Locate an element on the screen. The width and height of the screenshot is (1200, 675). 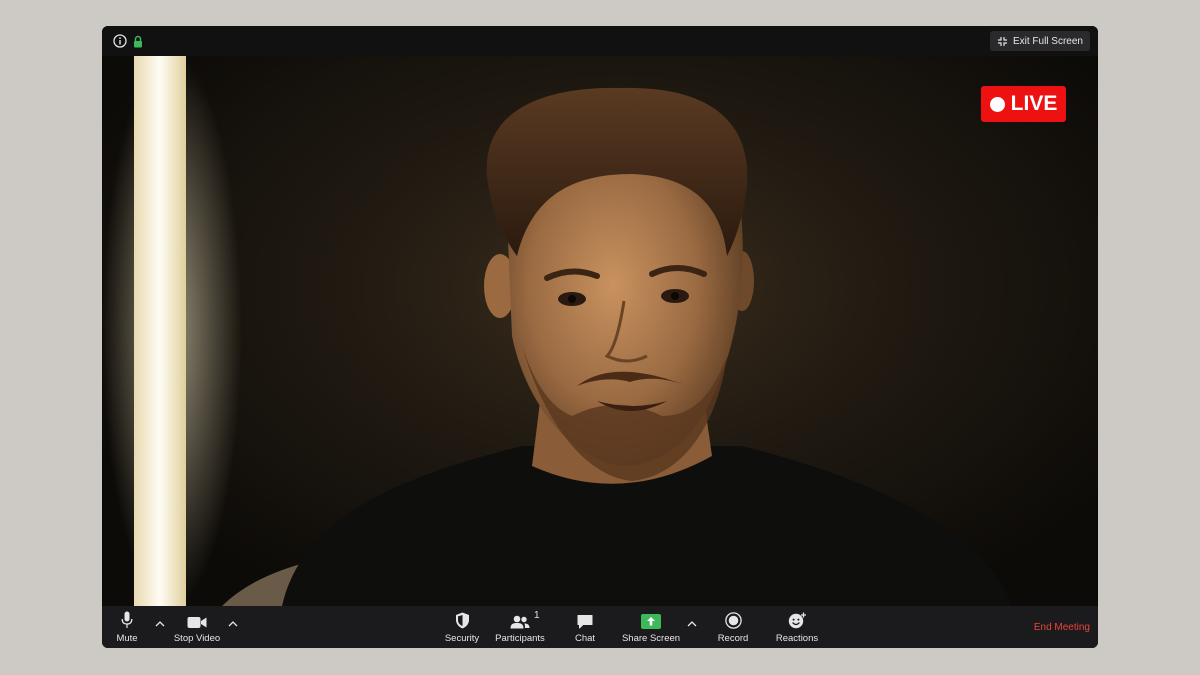
shield-icon is located at coordinates (462, 620).